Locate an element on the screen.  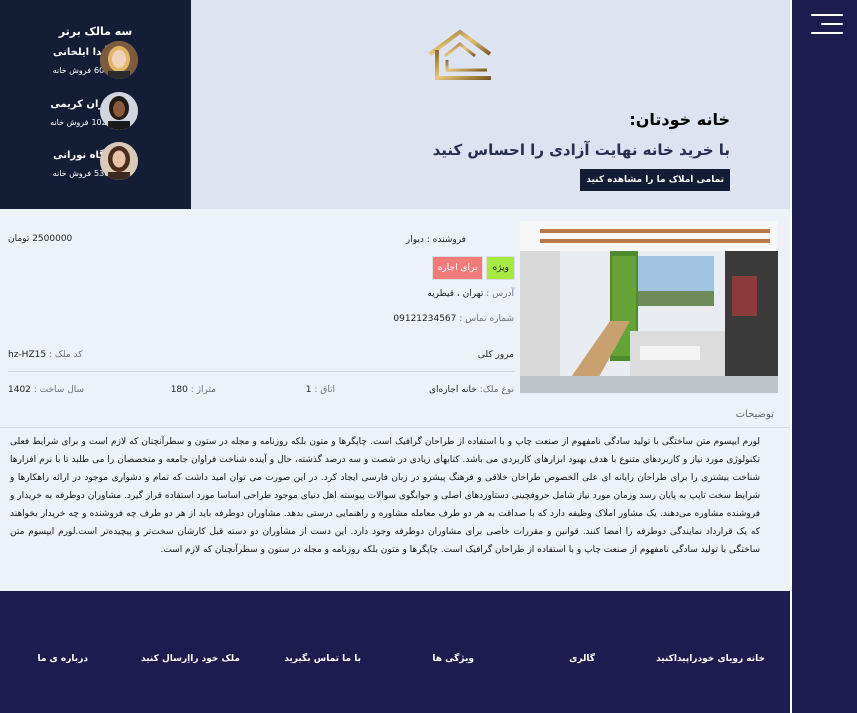
seller-name: دیوار is located at coordinates (414, 240).